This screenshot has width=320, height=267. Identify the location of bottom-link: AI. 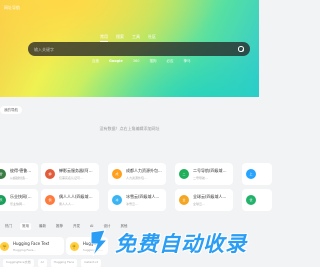
(42, 263).